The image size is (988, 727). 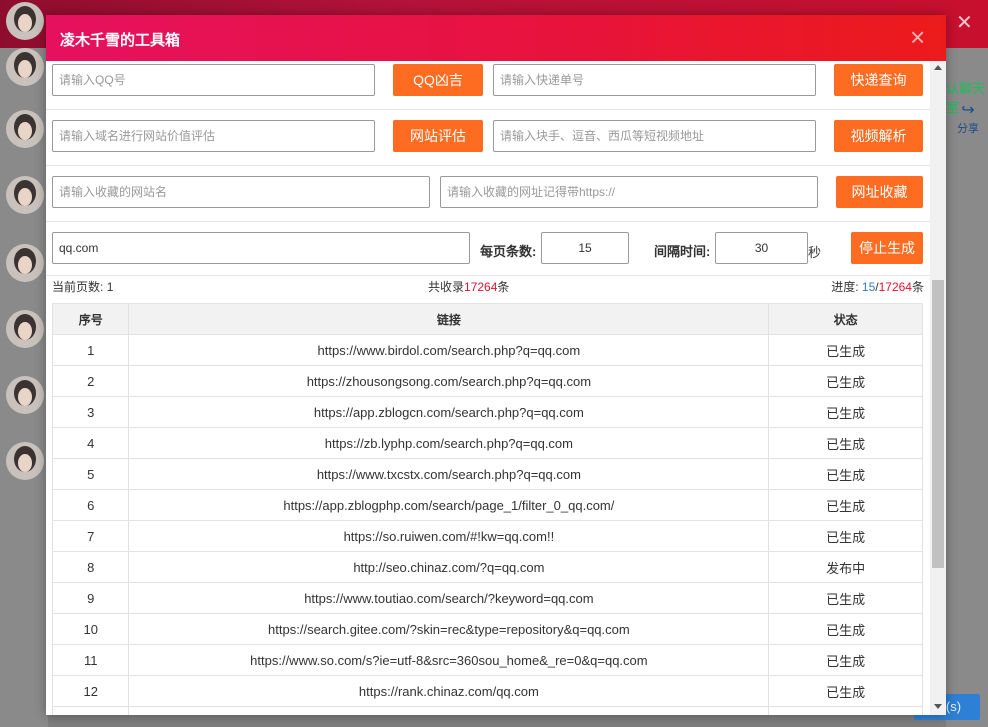 I want to click on row-index: 13, so click(x=90, y=710).